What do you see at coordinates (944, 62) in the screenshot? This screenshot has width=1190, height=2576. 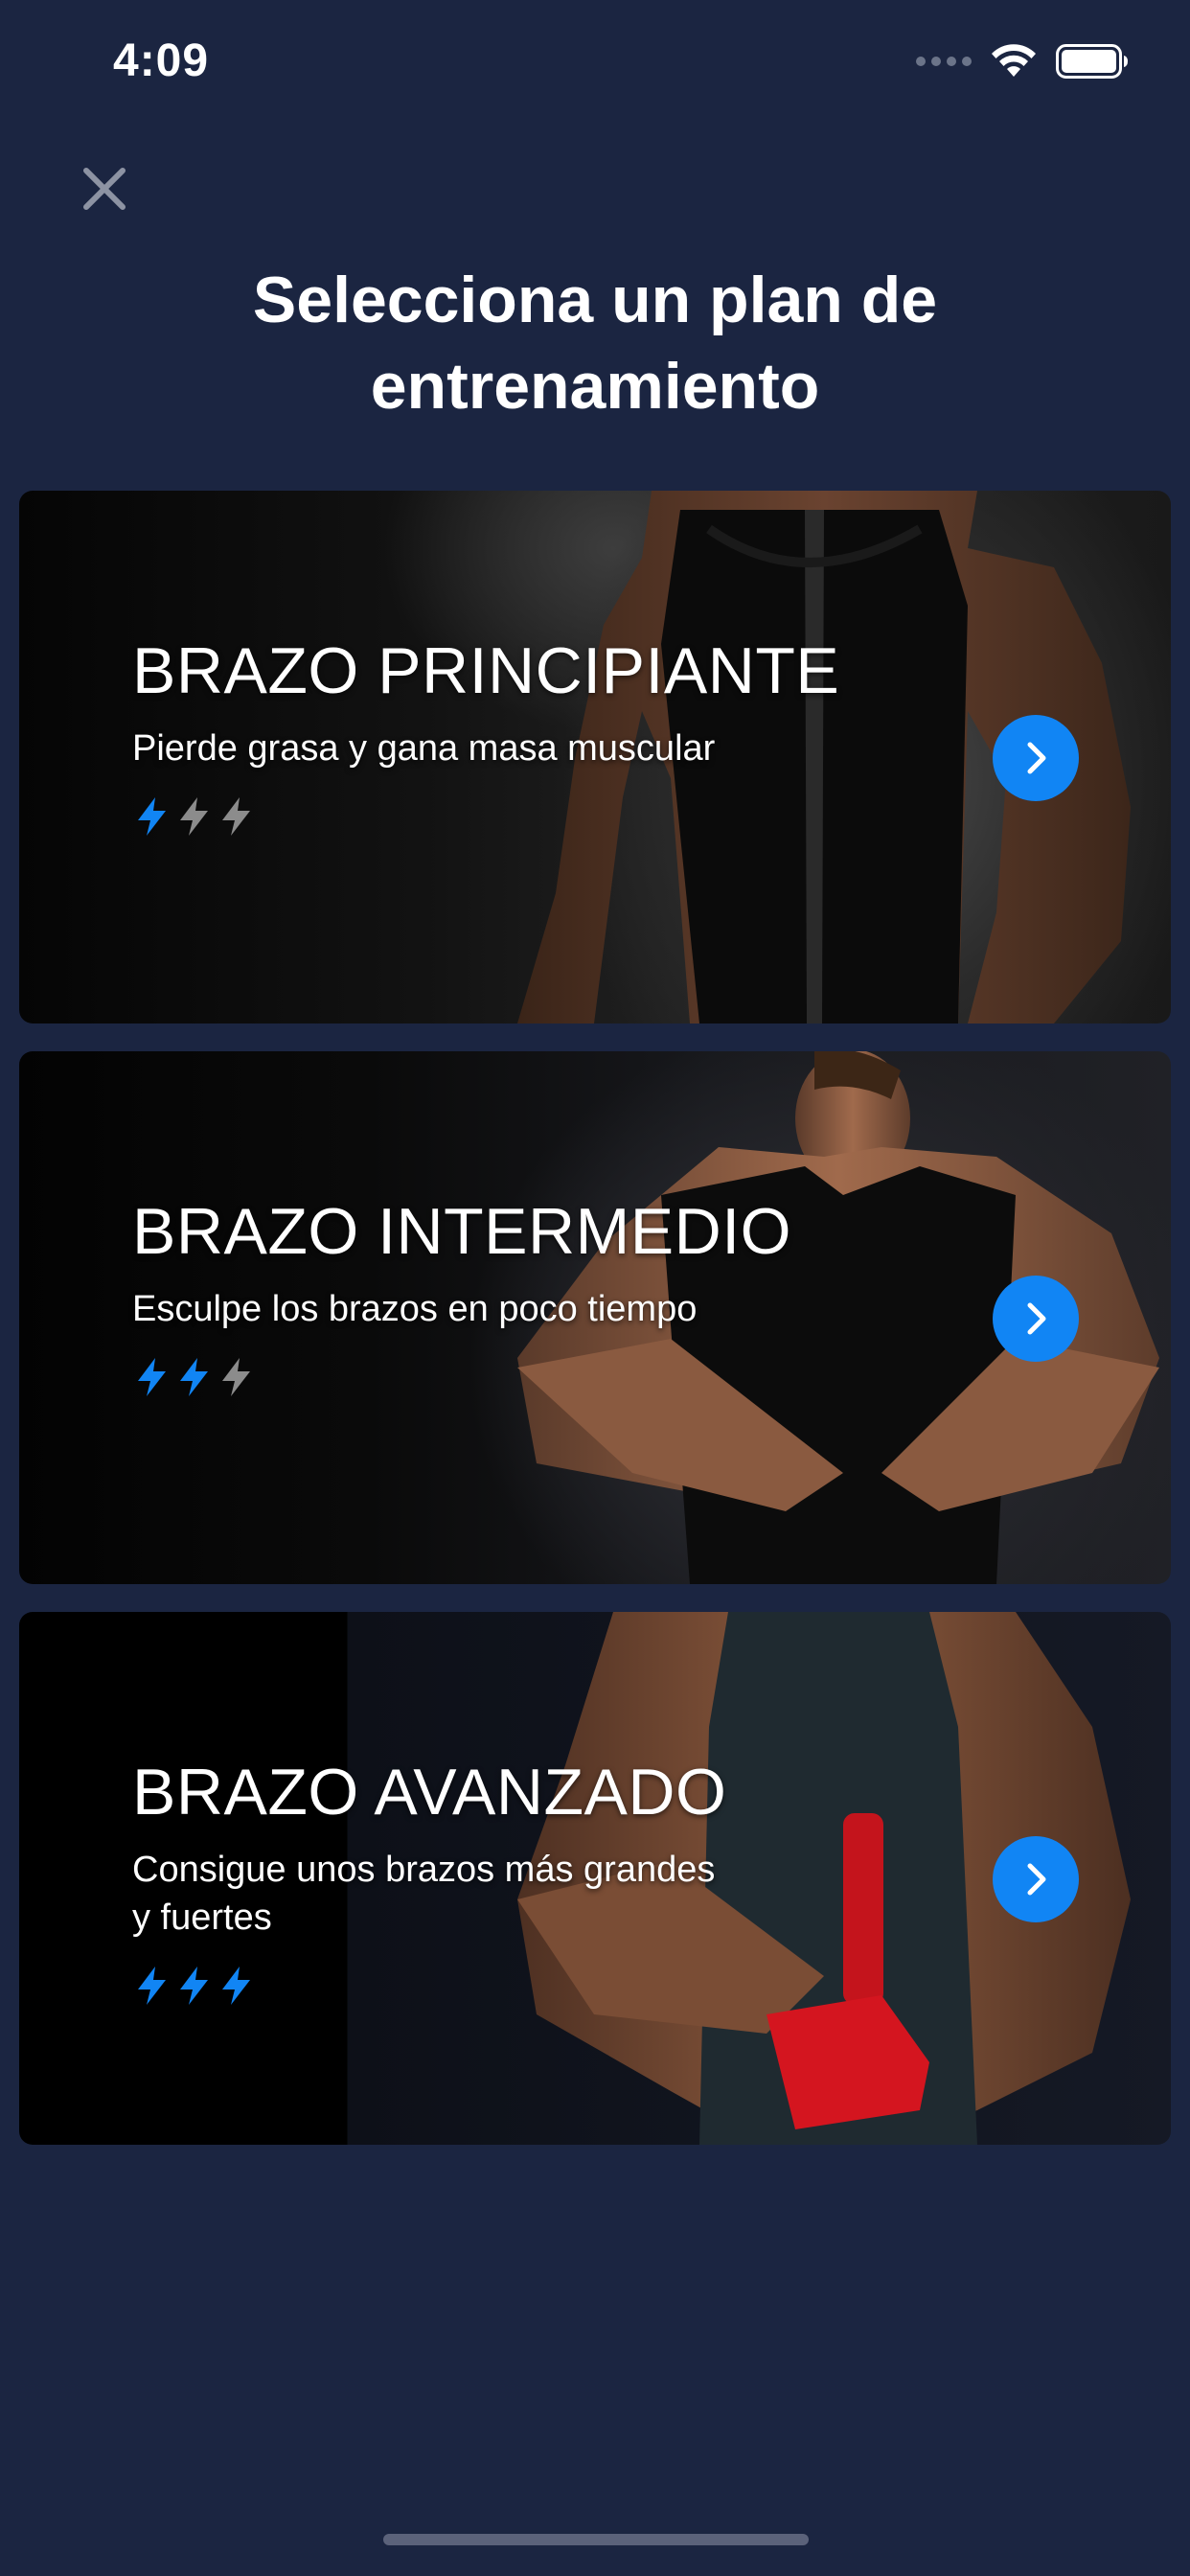 I see `cellular-signal-icon` at bounding box center [944, 62].